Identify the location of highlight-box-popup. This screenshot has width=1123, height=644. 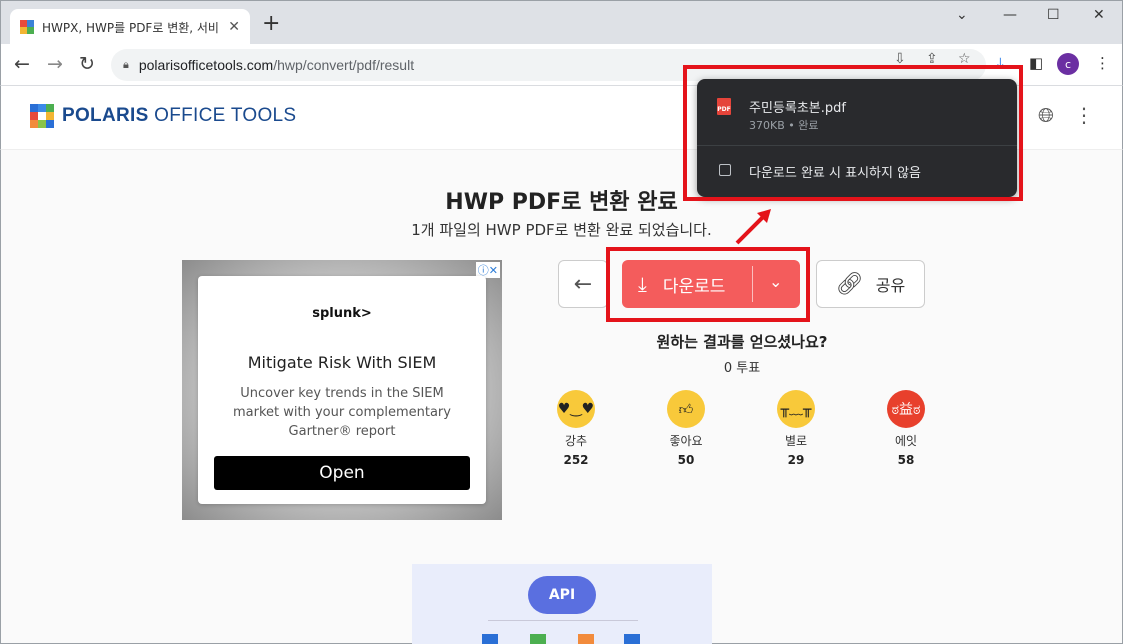
(853, 133).